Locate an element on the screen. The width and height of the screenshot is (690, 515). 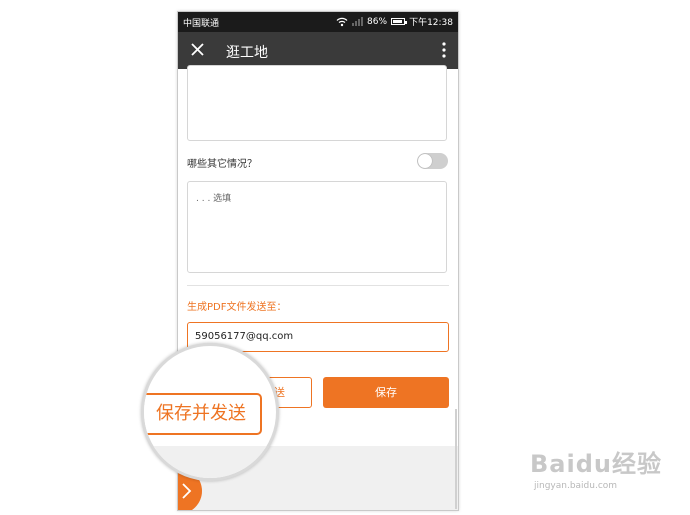
scrollbar is located at coordinates (456, 459).